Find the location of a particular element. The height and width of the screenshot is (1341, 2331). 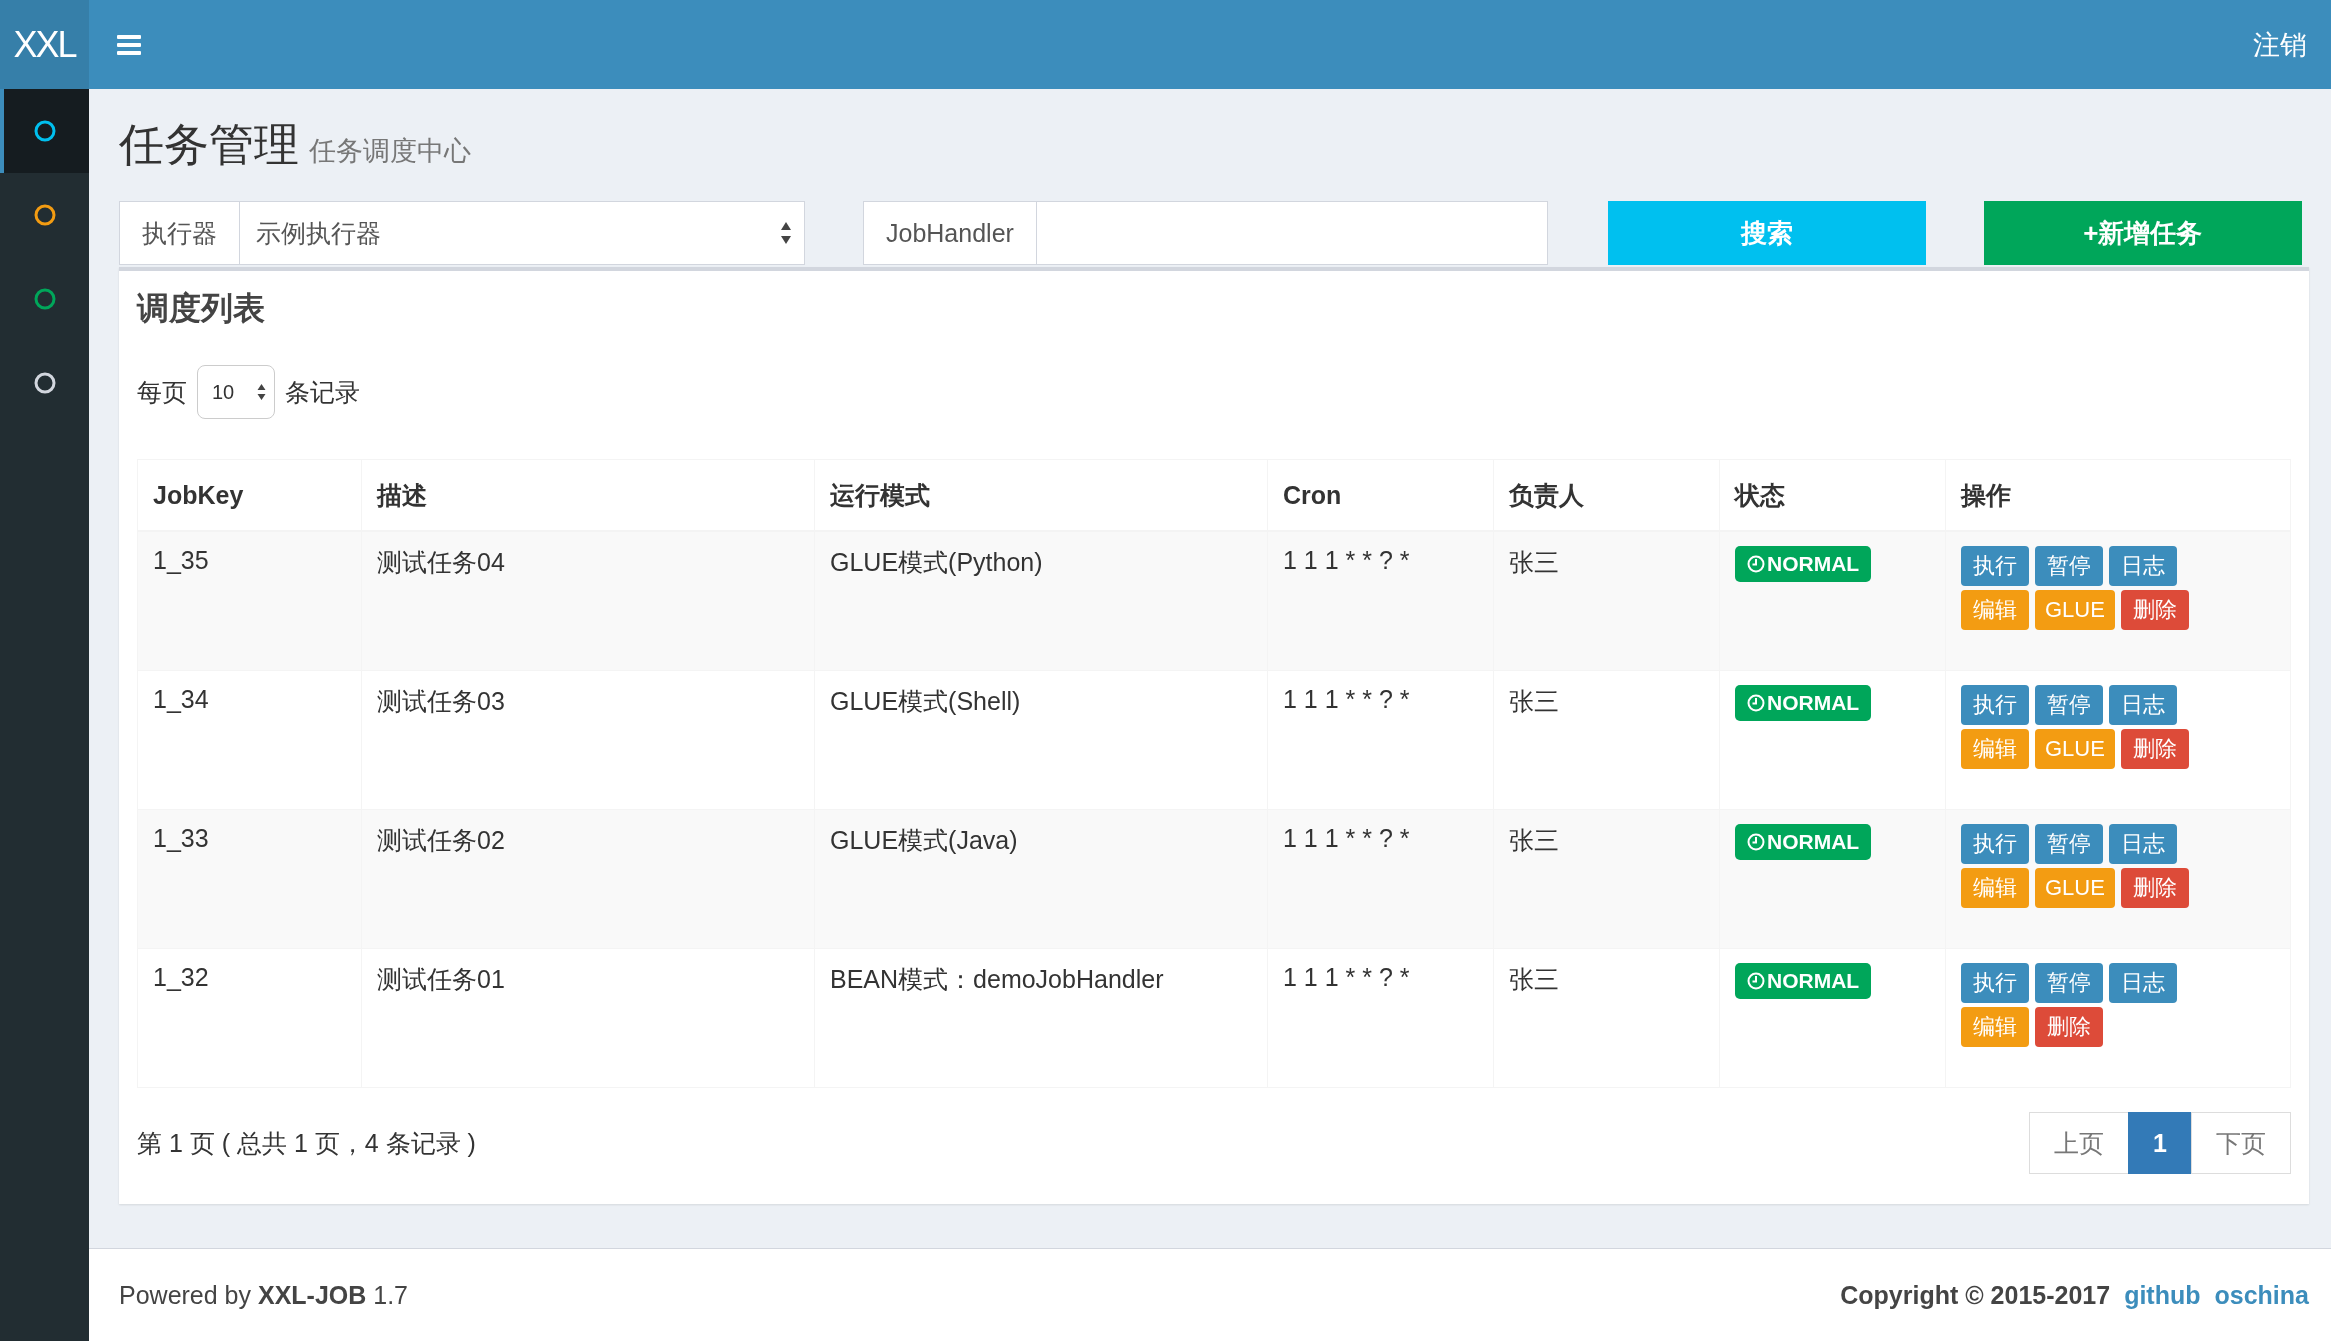

page-size-label: 条记录 is located at coordinates (322, 392).